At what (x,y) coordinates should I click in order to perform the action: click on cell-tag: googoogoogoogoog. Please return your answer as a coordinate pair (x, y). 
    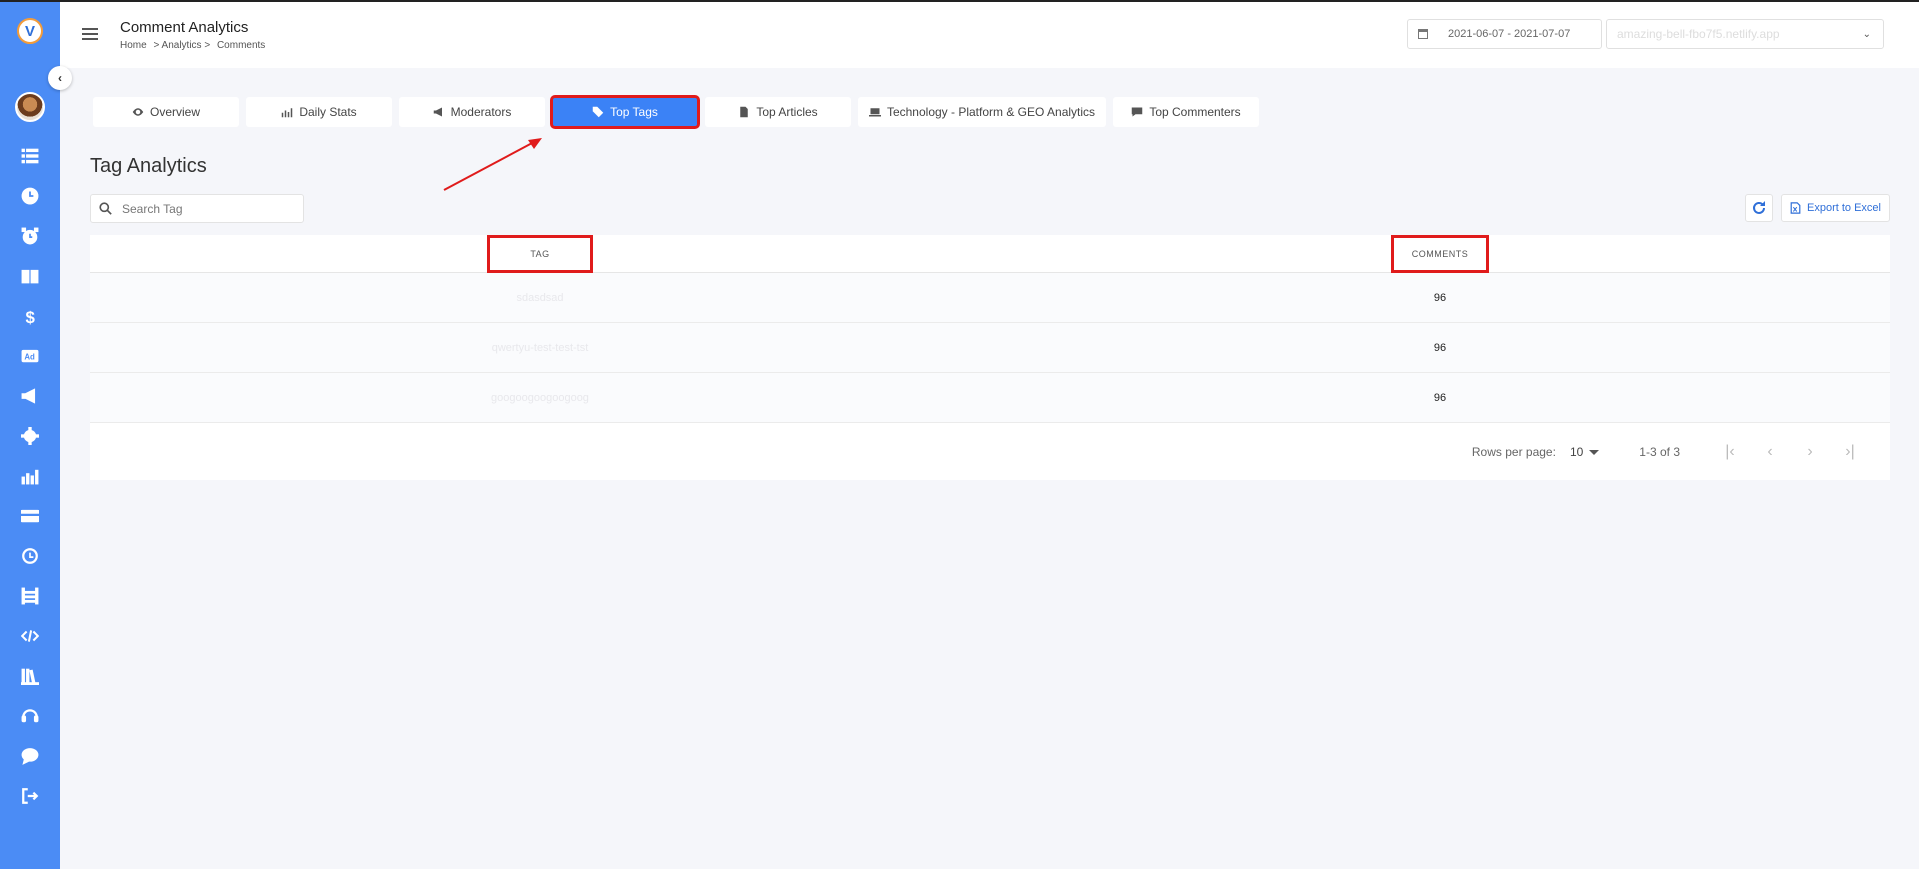
    Looking at the image, I should click on (540, 398).